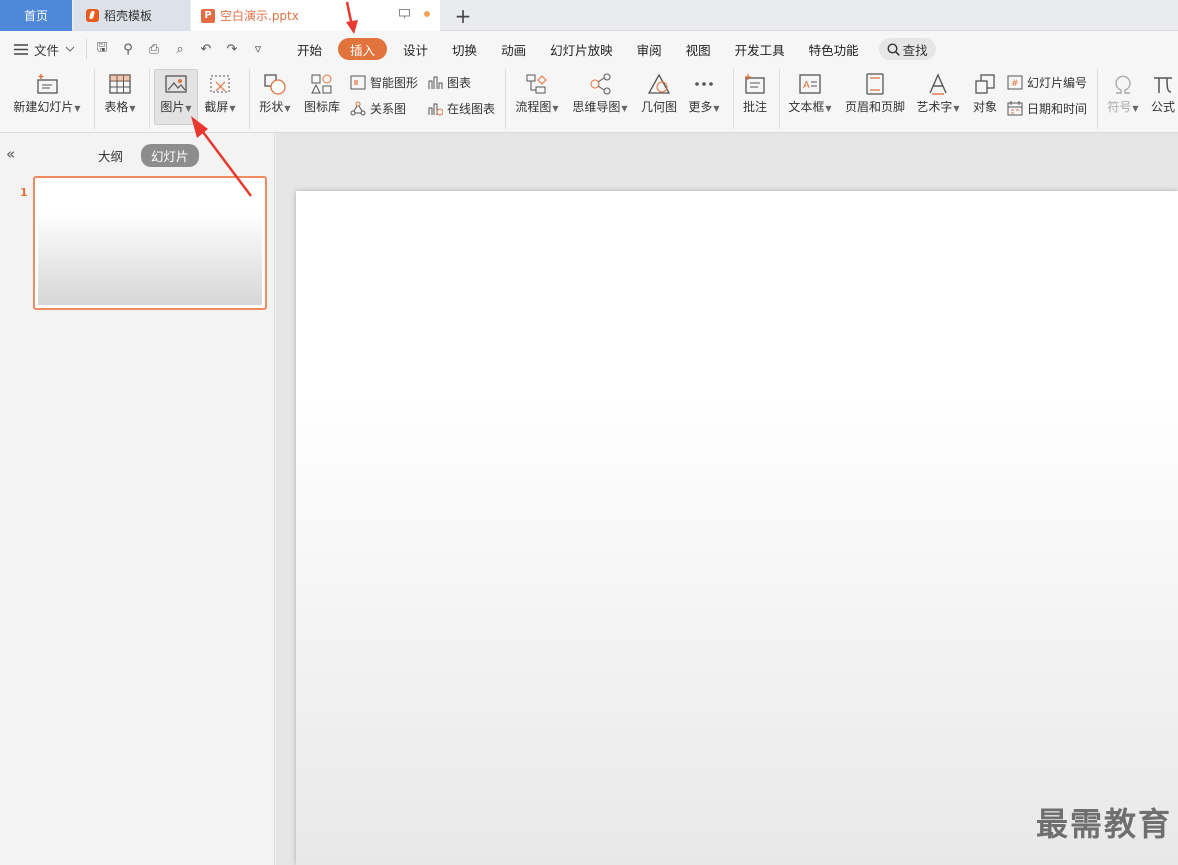 This screenshot has width=1178, height=865. Describe the element at coordinates (110, 155) in the screenshot. I see `tab-outline: 大纲` at that location.